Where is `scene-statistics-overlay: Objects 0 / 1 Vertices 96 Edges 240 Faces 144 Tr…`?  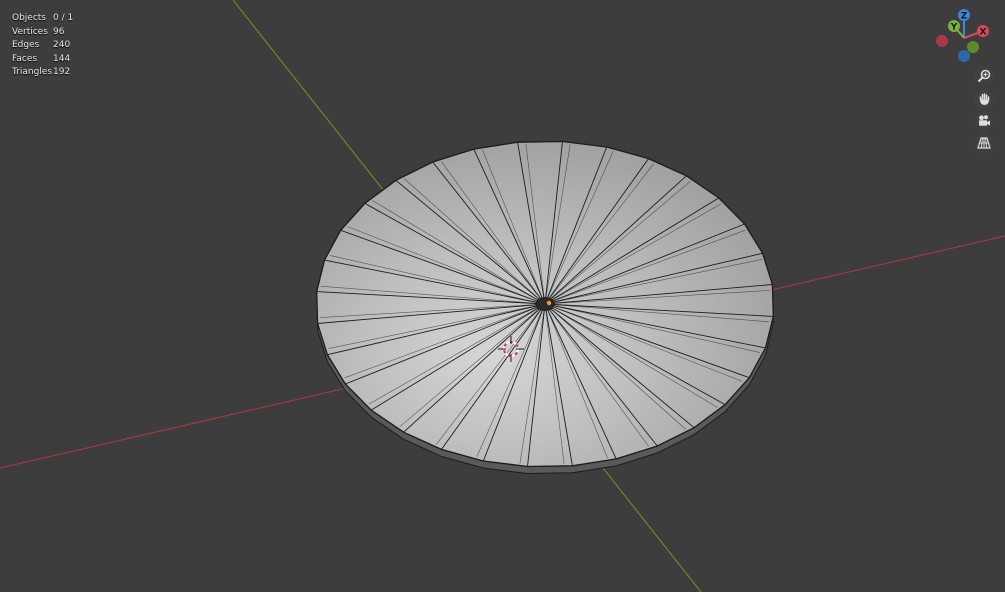
scene-statistics-overlay: Objects 0 / 1 Vertices 96 Edges 240 Faces 144 Tr… is located at coordinates (42, 46).